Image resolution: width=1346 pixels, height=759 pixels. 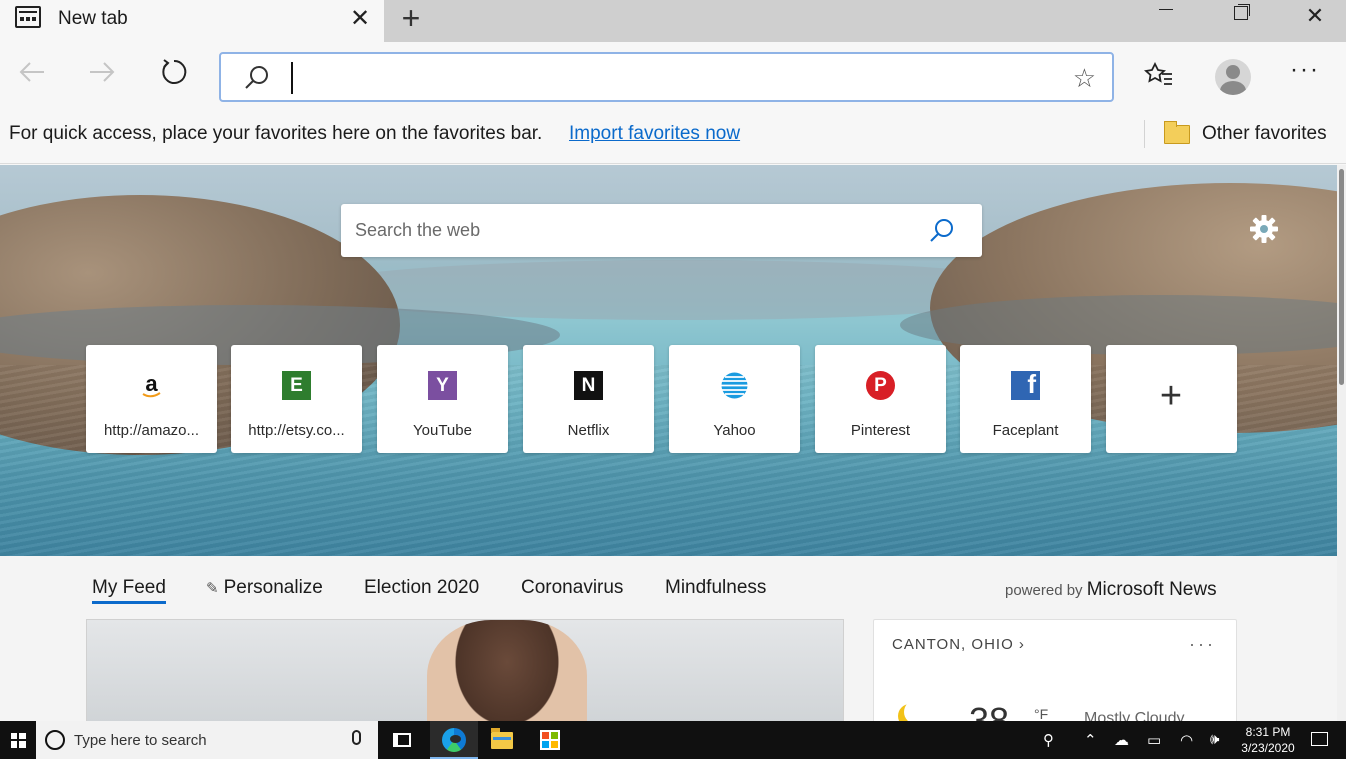 I want to click on window-close-button: ✕, so click(x=1315, y=16).